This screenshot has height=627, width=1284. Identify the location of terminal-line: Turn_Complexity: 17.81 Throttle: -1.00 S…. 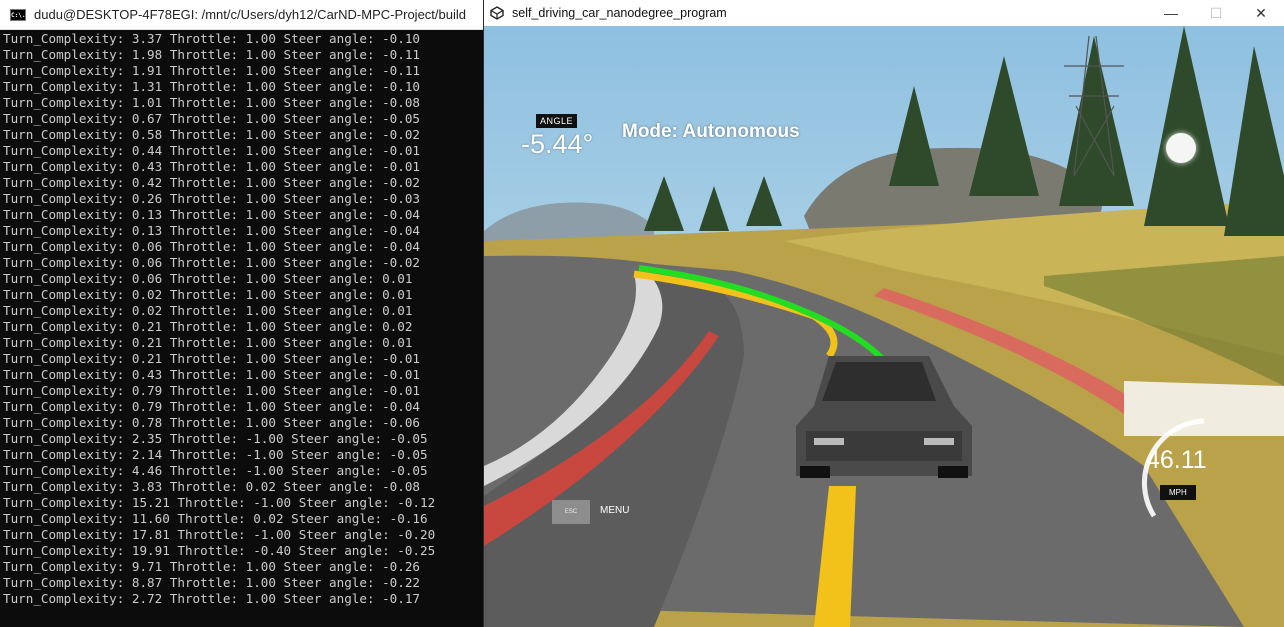
(219, 534).